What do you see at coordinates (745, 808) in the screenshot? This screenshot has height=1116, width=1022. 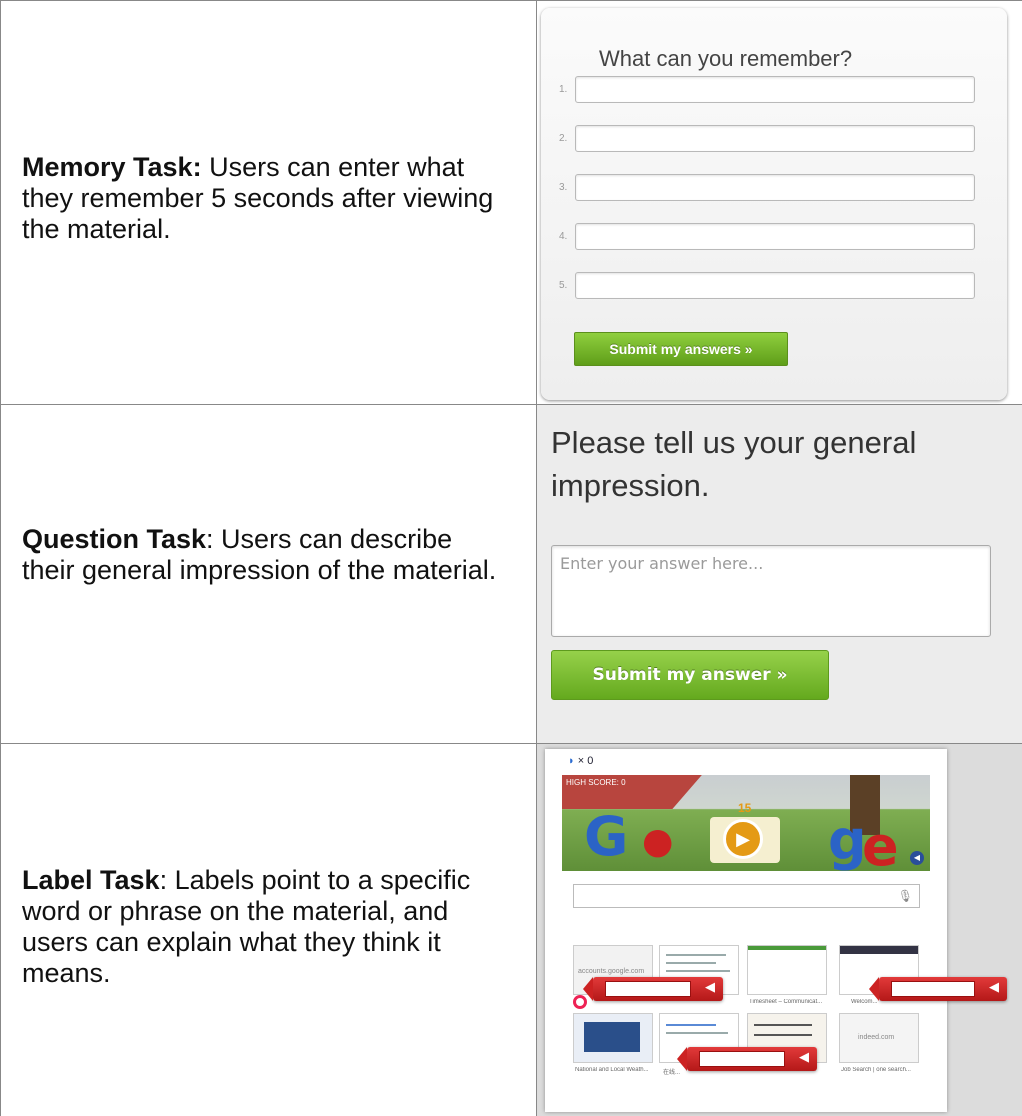 I see `cake-number: 15` at bounding box center [745, 808].